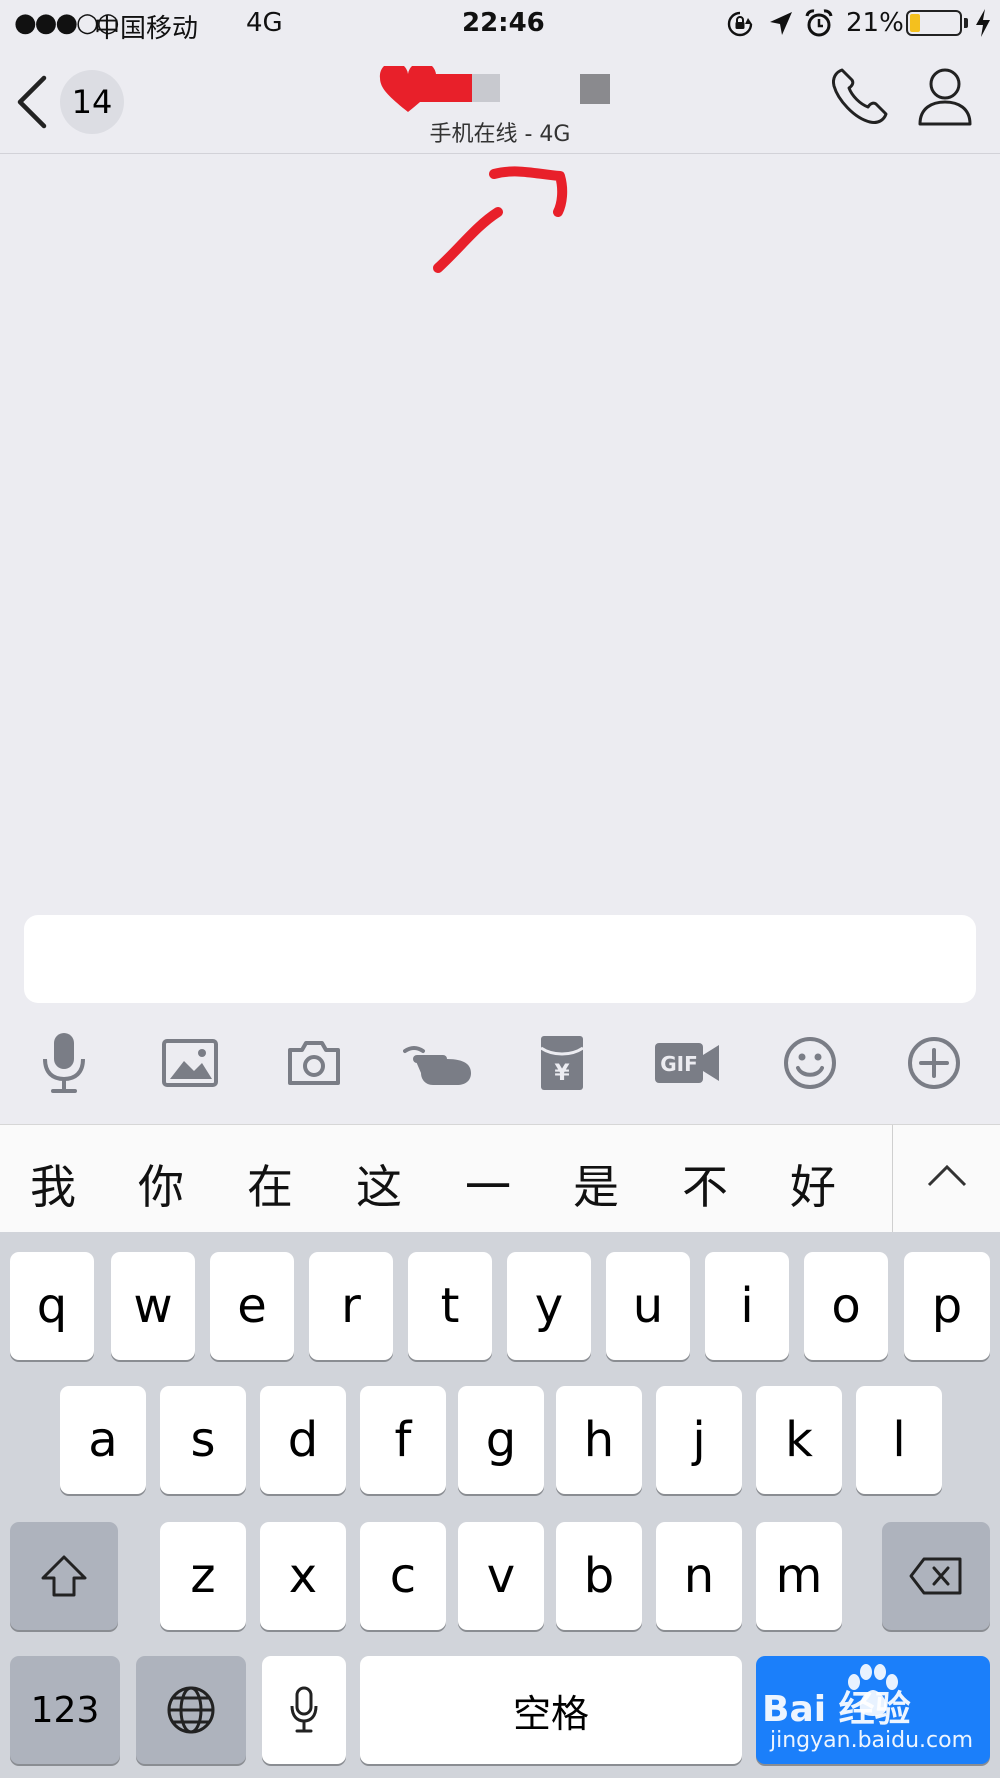 Image resolution: width=1000 pixels, height=1778 pixels. I want to click on shift-arrow-icon, so click(64, 1576).